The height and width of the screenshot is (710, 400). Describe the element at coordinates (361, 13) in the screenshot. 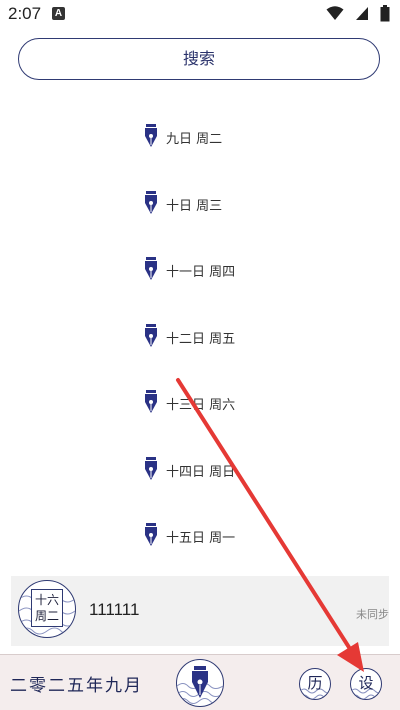

I see `signal-icon` at that location.